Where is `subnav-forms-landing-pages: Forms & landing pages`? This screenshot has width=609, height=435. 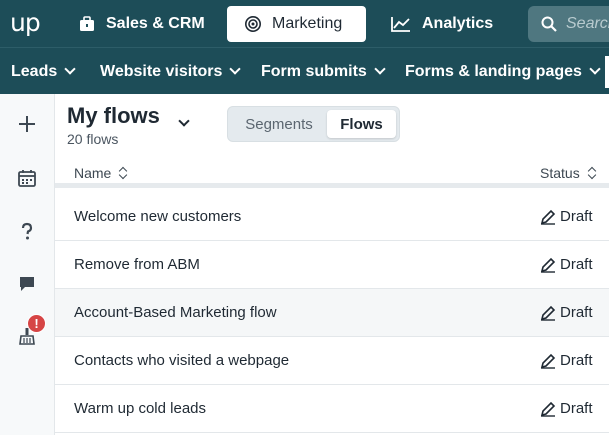
subnav-forms-landing-pages: Forms & landing pages is located at coordinates (503, 71).